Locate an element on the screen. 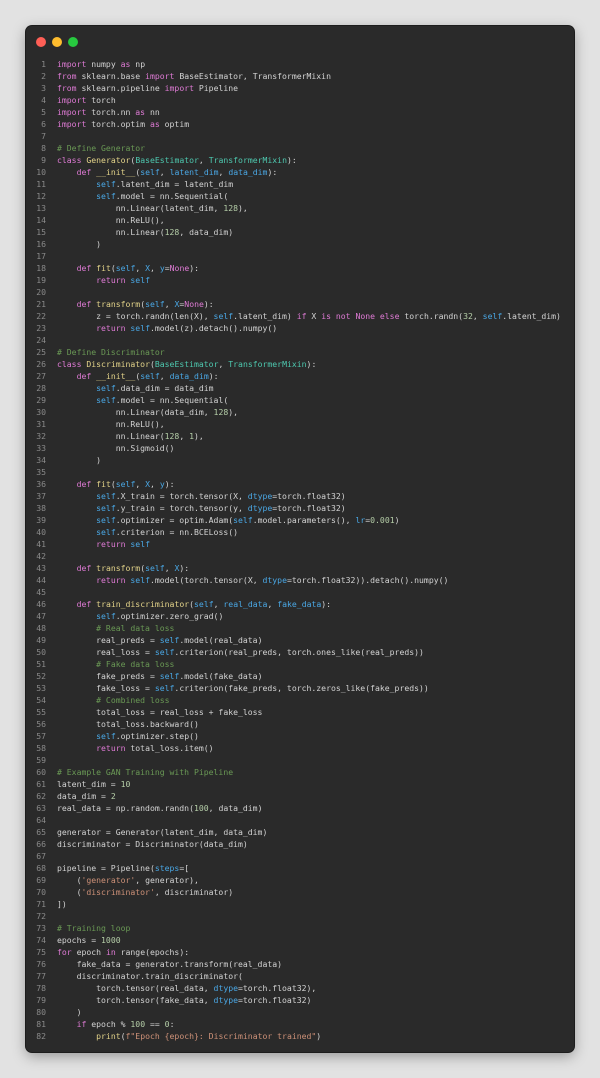 This screenshot has height=1078, width=600. code-token: 100 is located at coordinates (201, 808).